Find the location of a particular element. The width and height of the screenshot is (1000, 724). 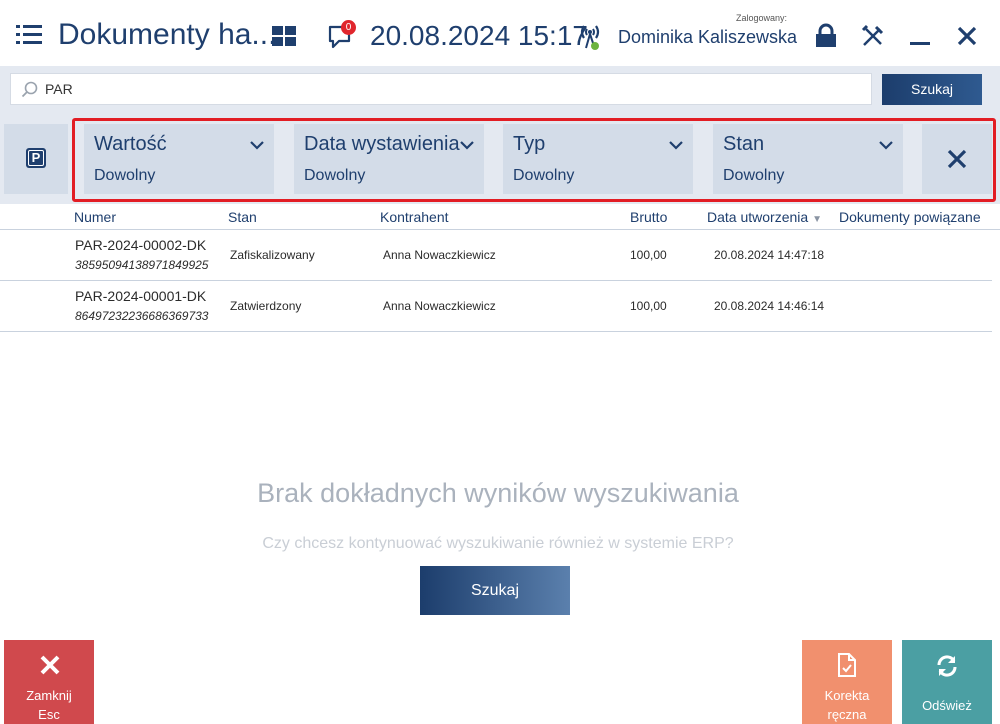

close-icon is located at coordinates (967, 36).